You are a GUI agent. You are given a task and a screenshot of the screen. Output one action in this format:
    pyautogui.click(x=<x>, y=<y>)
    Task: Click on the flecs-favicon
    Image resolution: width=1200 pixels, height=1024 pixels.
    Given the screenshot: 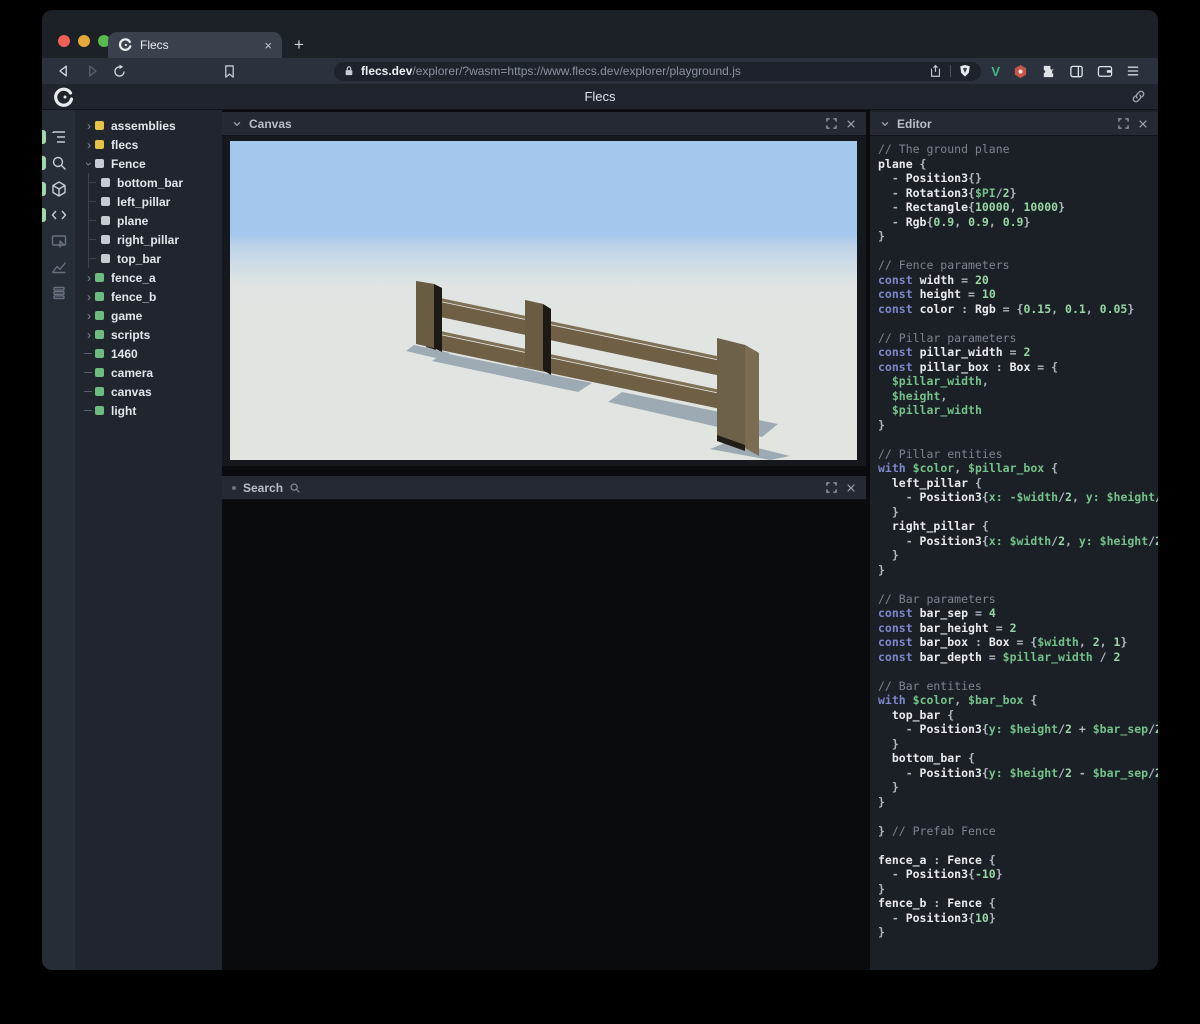 What is the action you would take?
    pyautogui.click(x=125, y=44)
    